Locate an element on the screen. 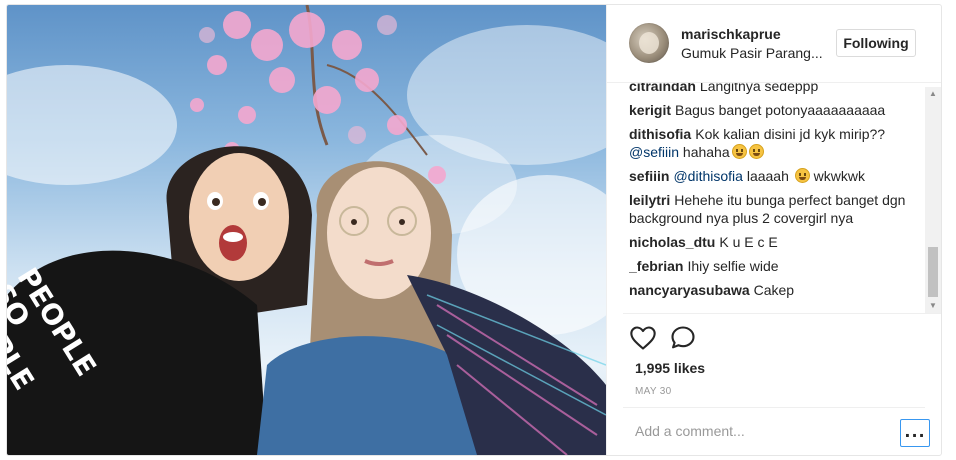 This screenshot has height=460, width=956. comment-username: sefiiin is located at coordinates (649, 176).